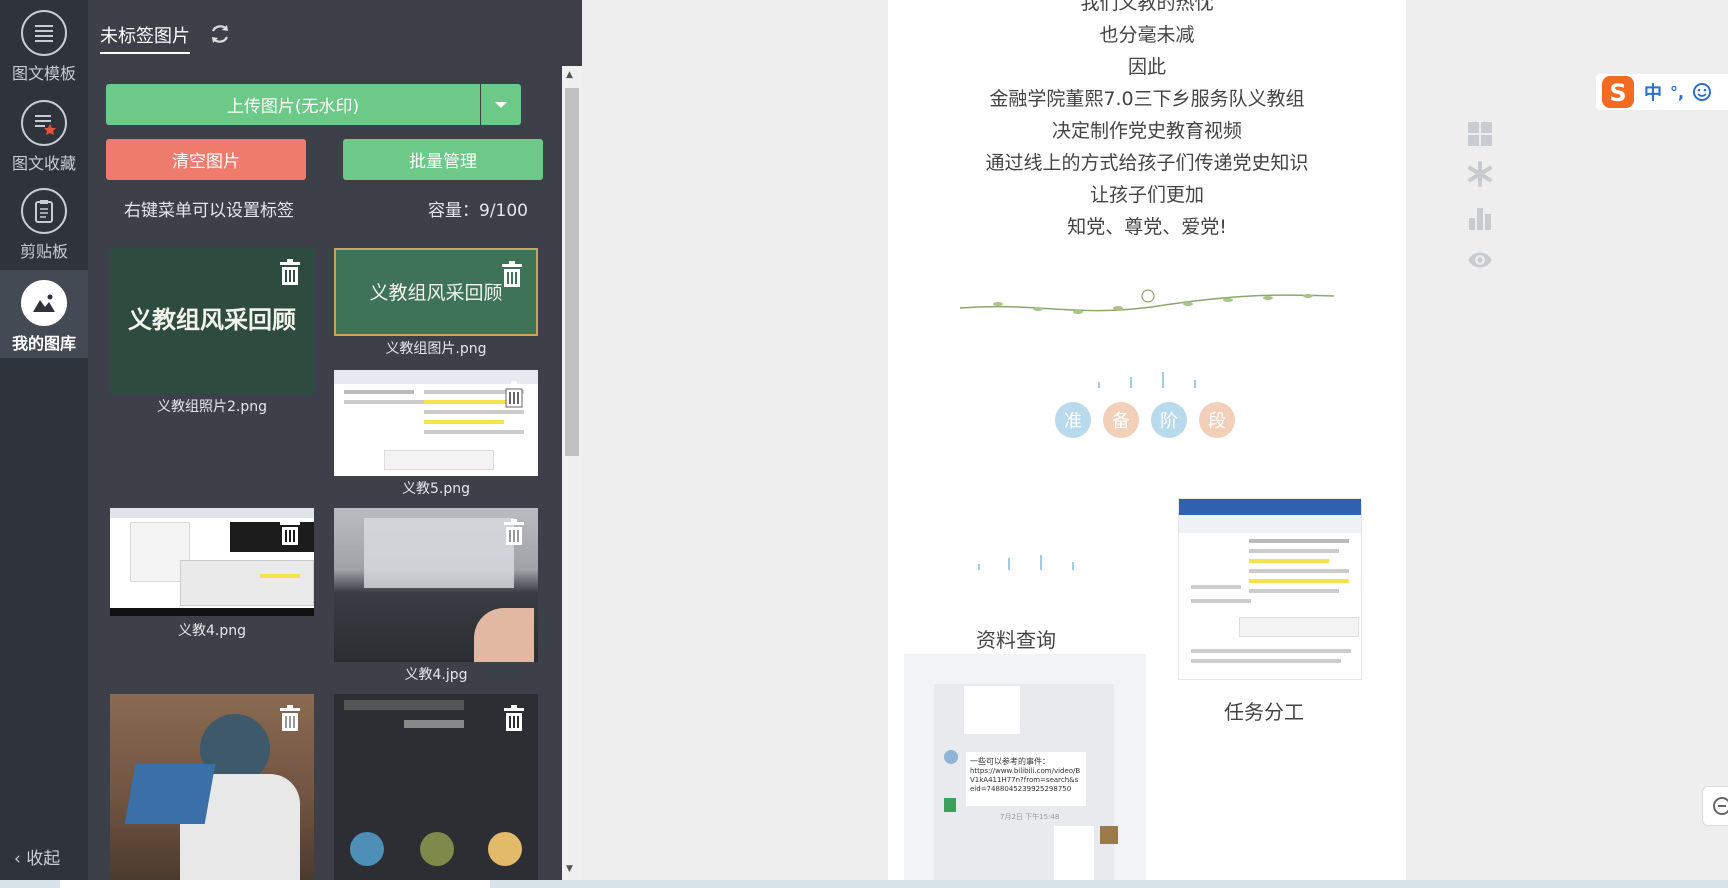  Describe the element at coordinates (43, 73) in the screenshot. I see `rail-item-label: 图文模板` at that location.